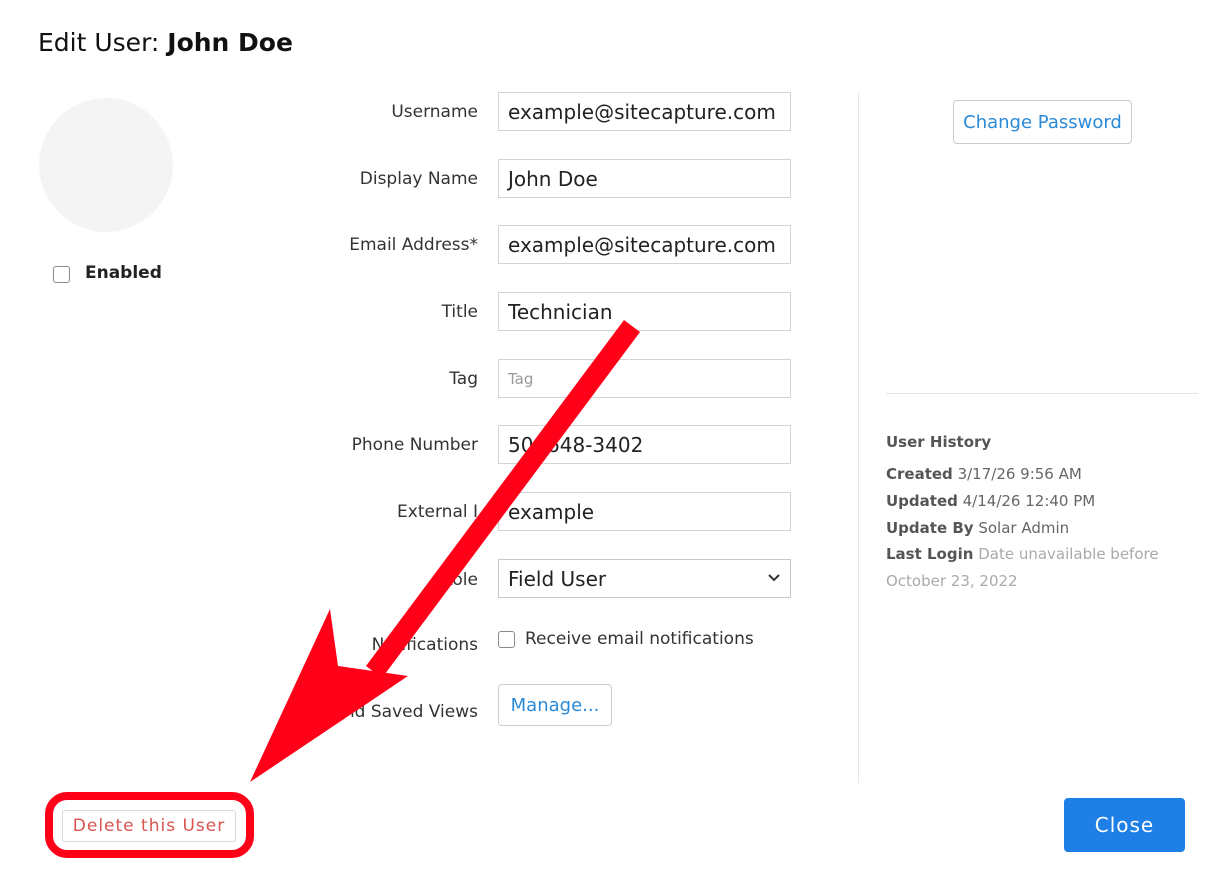  Describe the element at coordinates (506, 639) in the screenshot. I see `email-notifications-checkbox` at that location.